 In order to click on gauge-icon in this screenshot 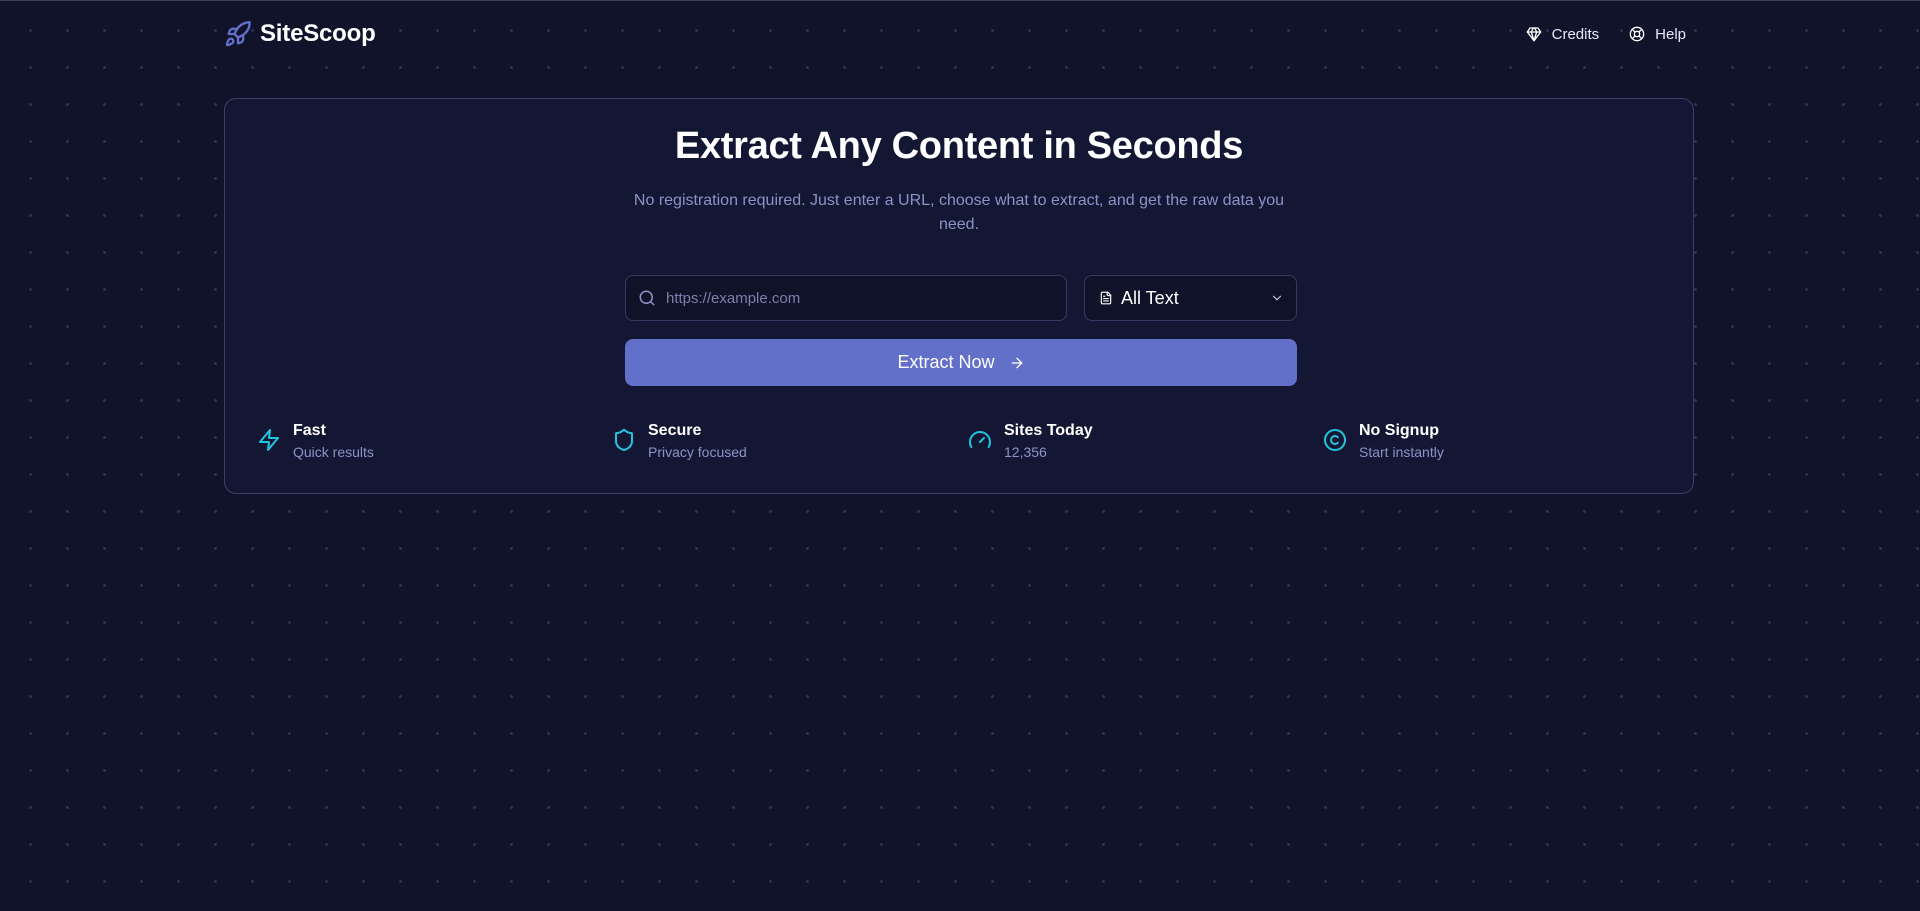, I will do `click(980, 440)`.